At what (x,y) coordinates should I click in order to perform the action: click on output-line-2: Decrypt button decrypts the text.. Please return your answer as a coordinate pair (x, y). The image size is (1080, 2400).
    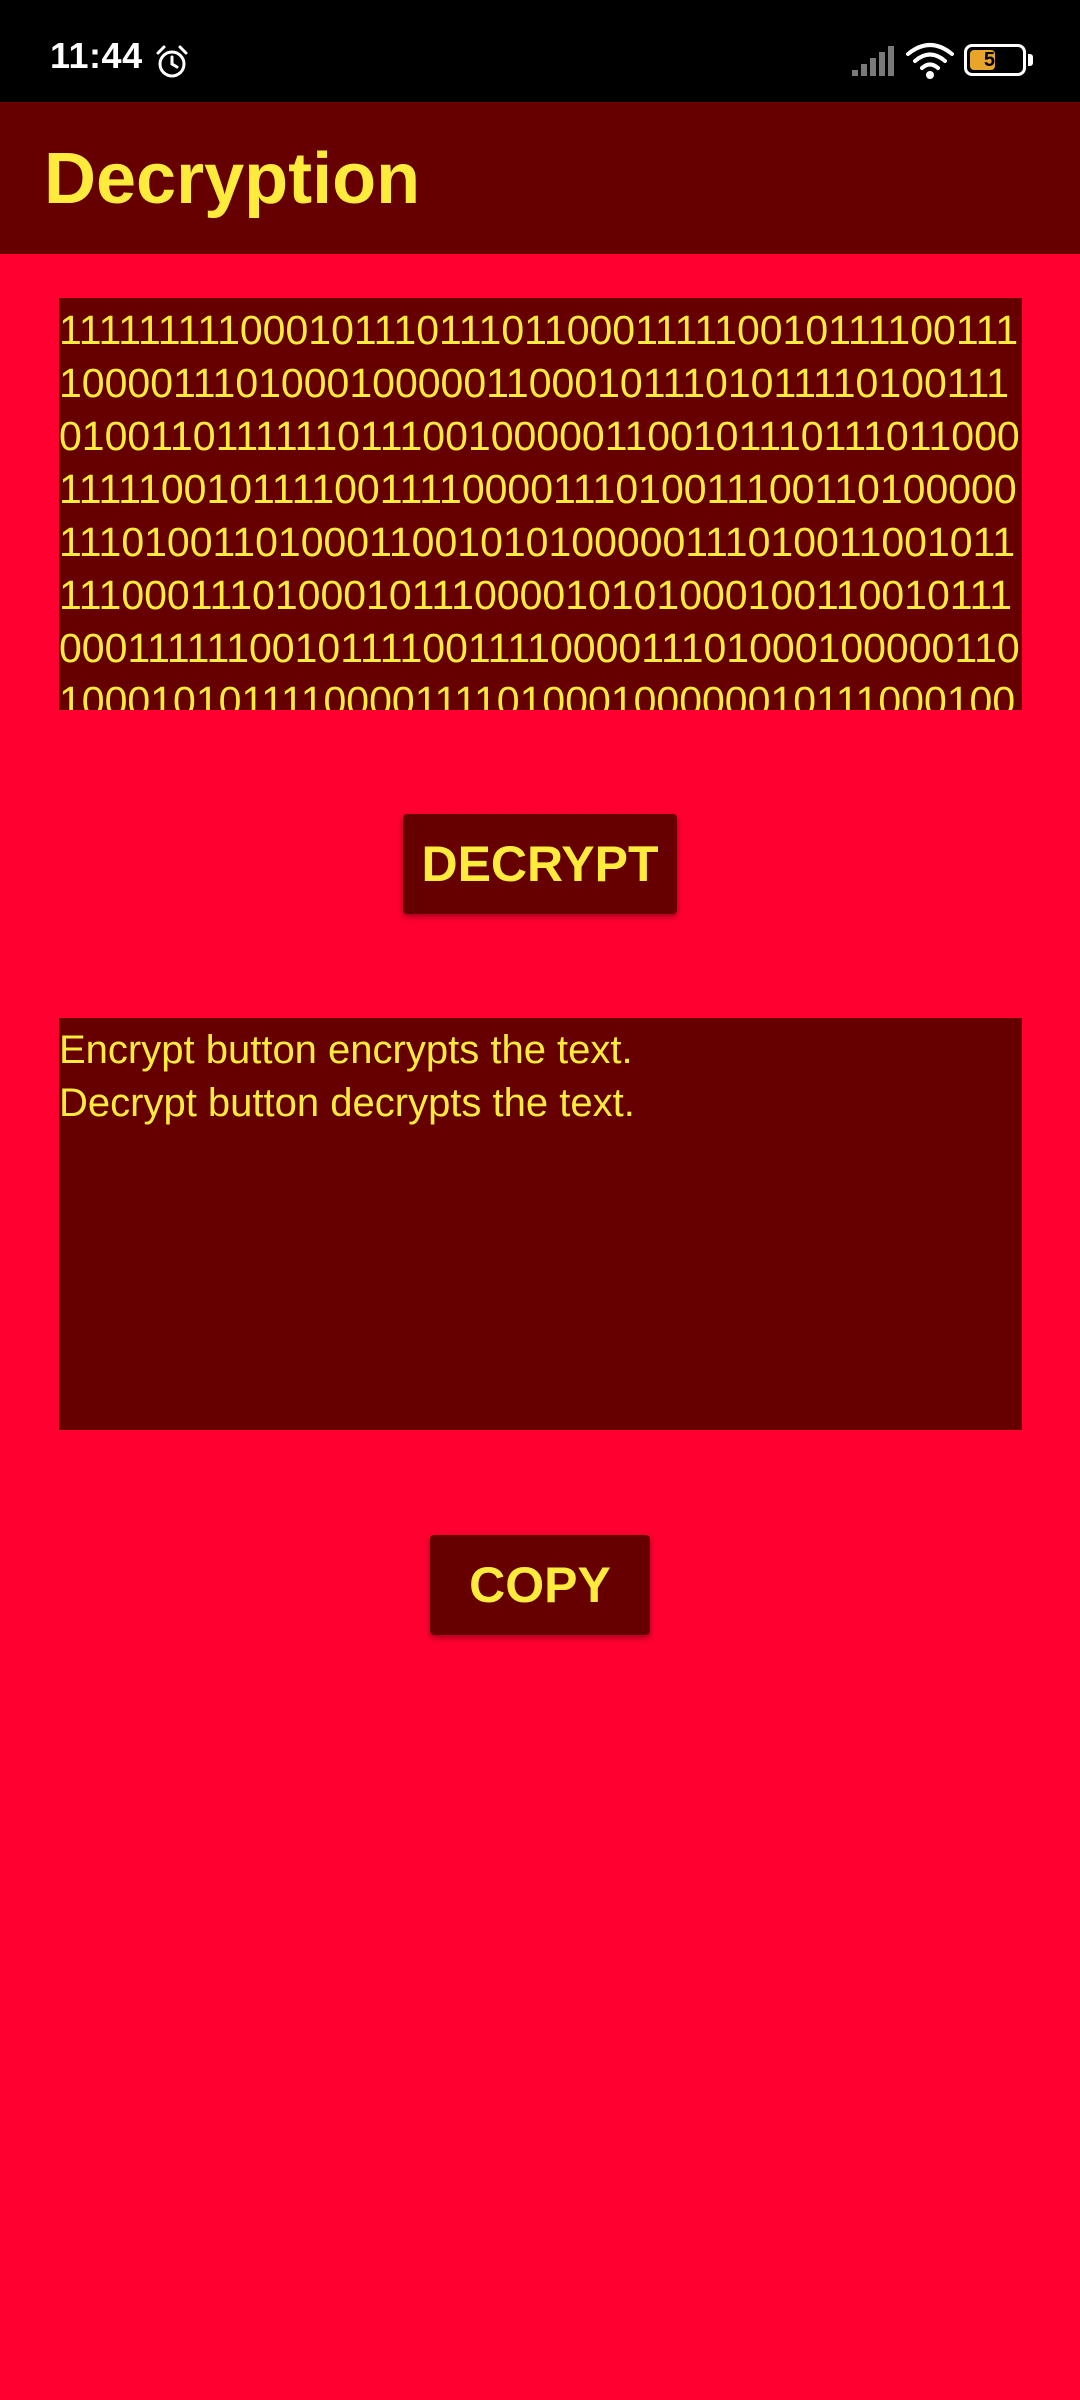
    Looking at the image, I should click on (347, 1103).